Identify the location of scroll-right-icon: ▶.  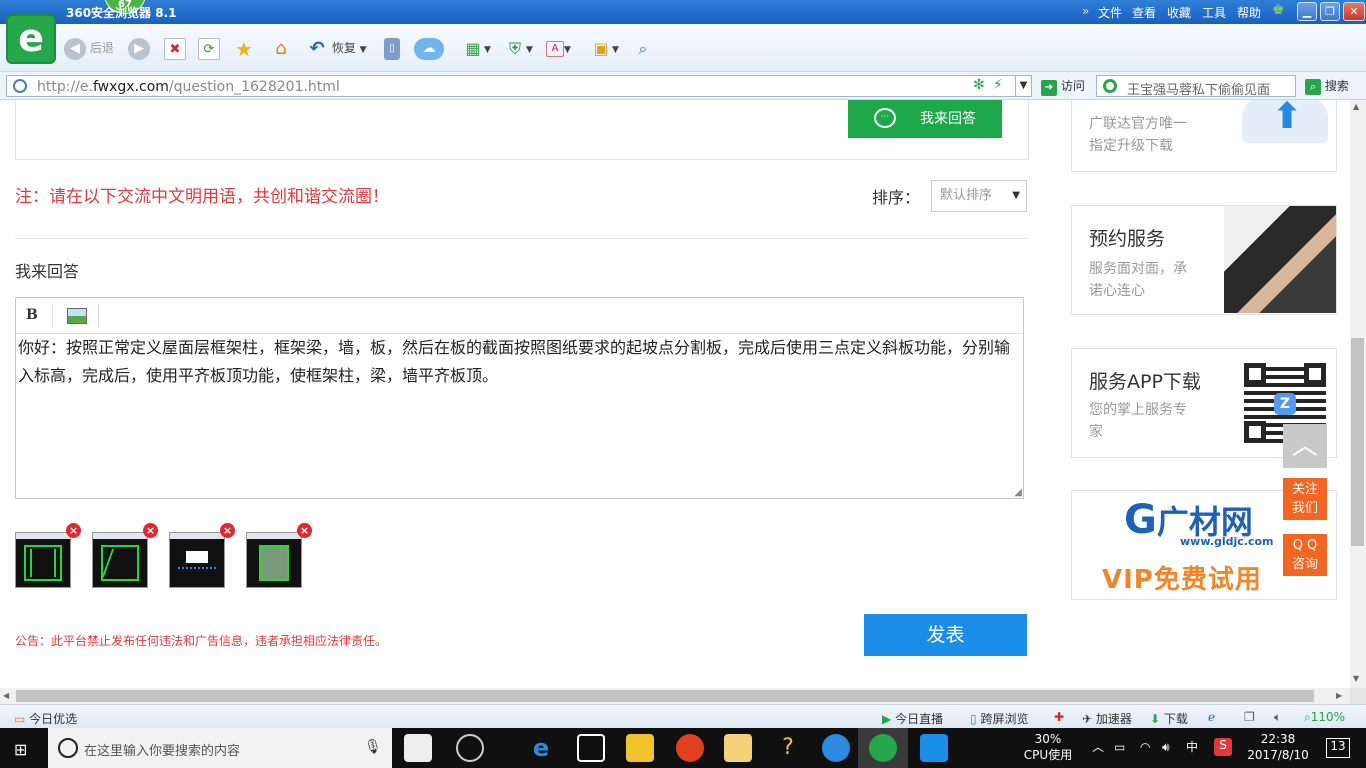
(1339, 695).